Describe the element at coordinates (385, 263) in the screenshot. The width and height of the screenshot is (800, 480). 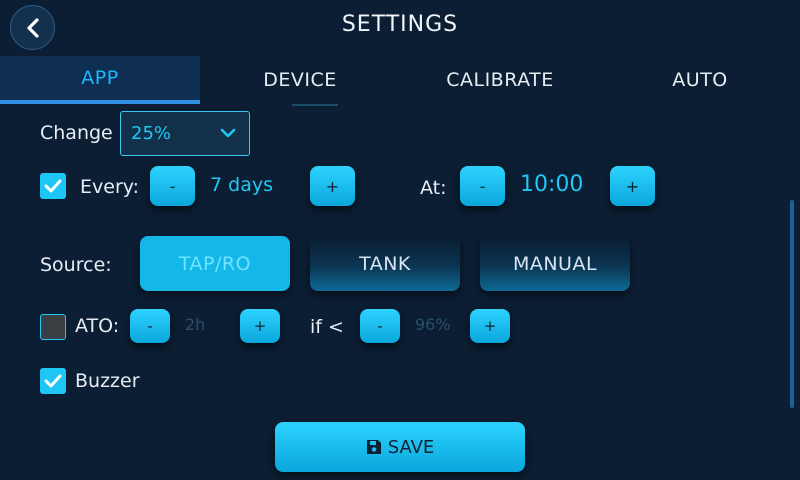
I see `source-tank-button: TANK` at that location.